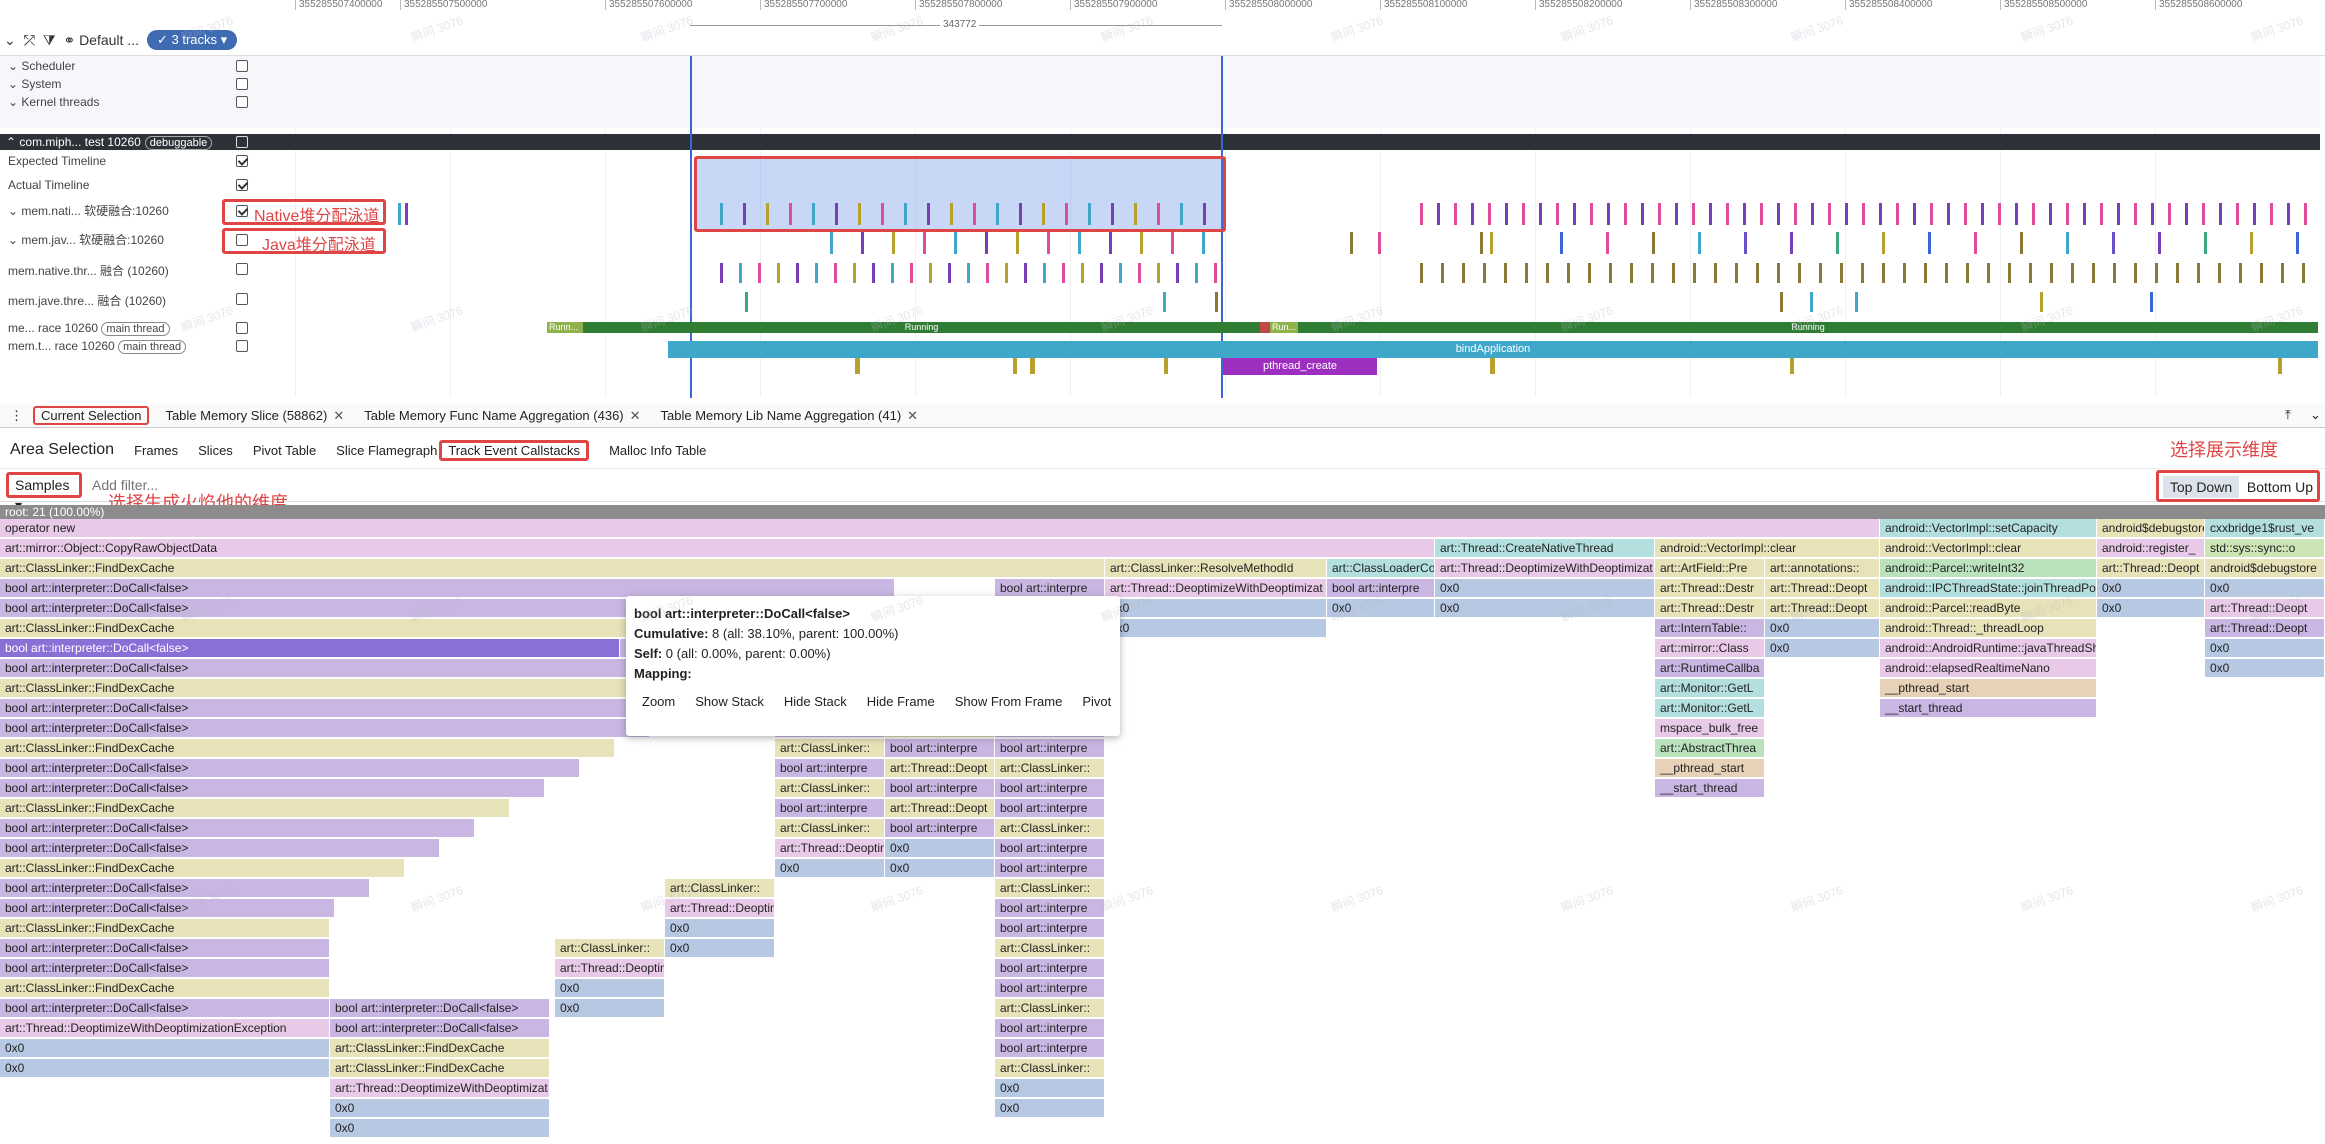 This screenshot has height=1144, width=2325. What do you see at coordinates (338, 415) in the screenshot?
I see `close-icon: ✕` at bounding box center [338, 415].